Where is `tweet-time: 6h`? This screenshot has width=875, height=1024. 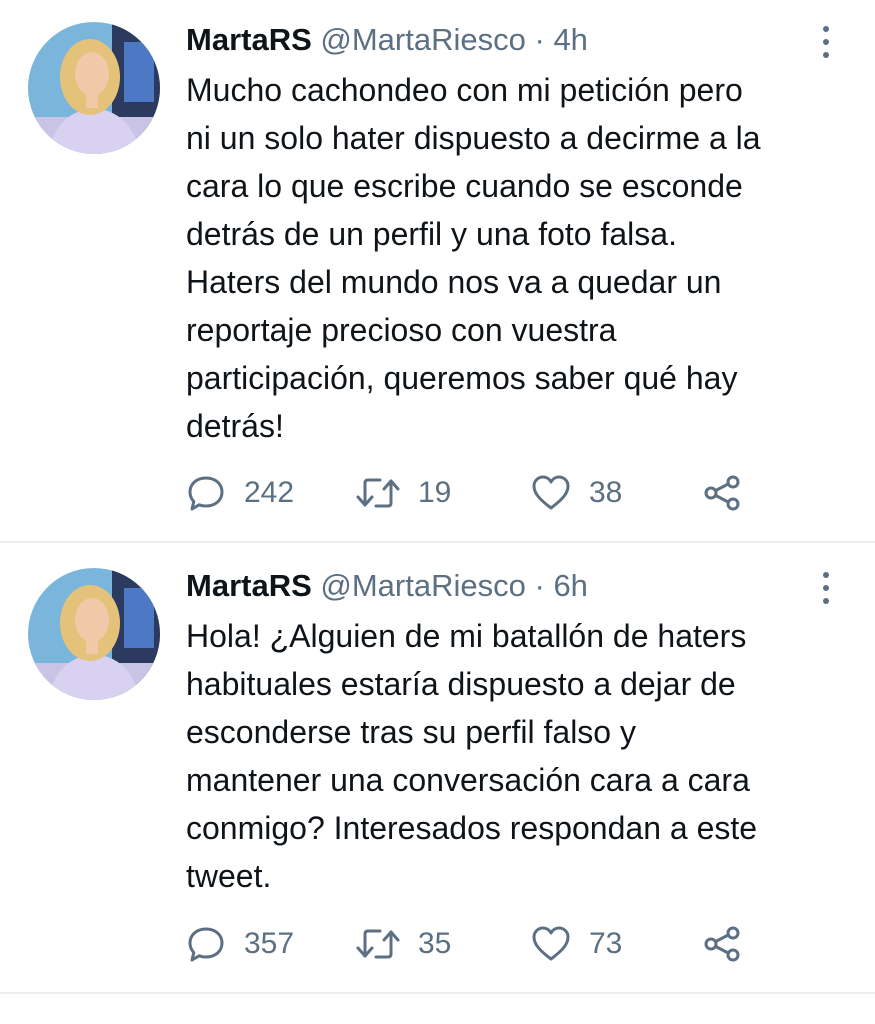
tweet-time: 6h is located at coordinates (570, 585).